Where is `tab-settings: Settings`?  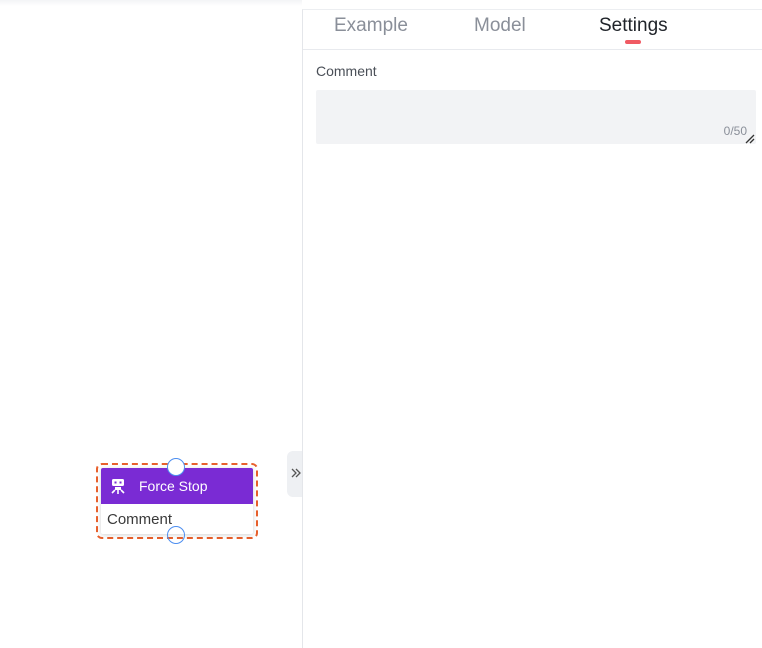
tab-settings: Settings is located at coordinates (633, 26).